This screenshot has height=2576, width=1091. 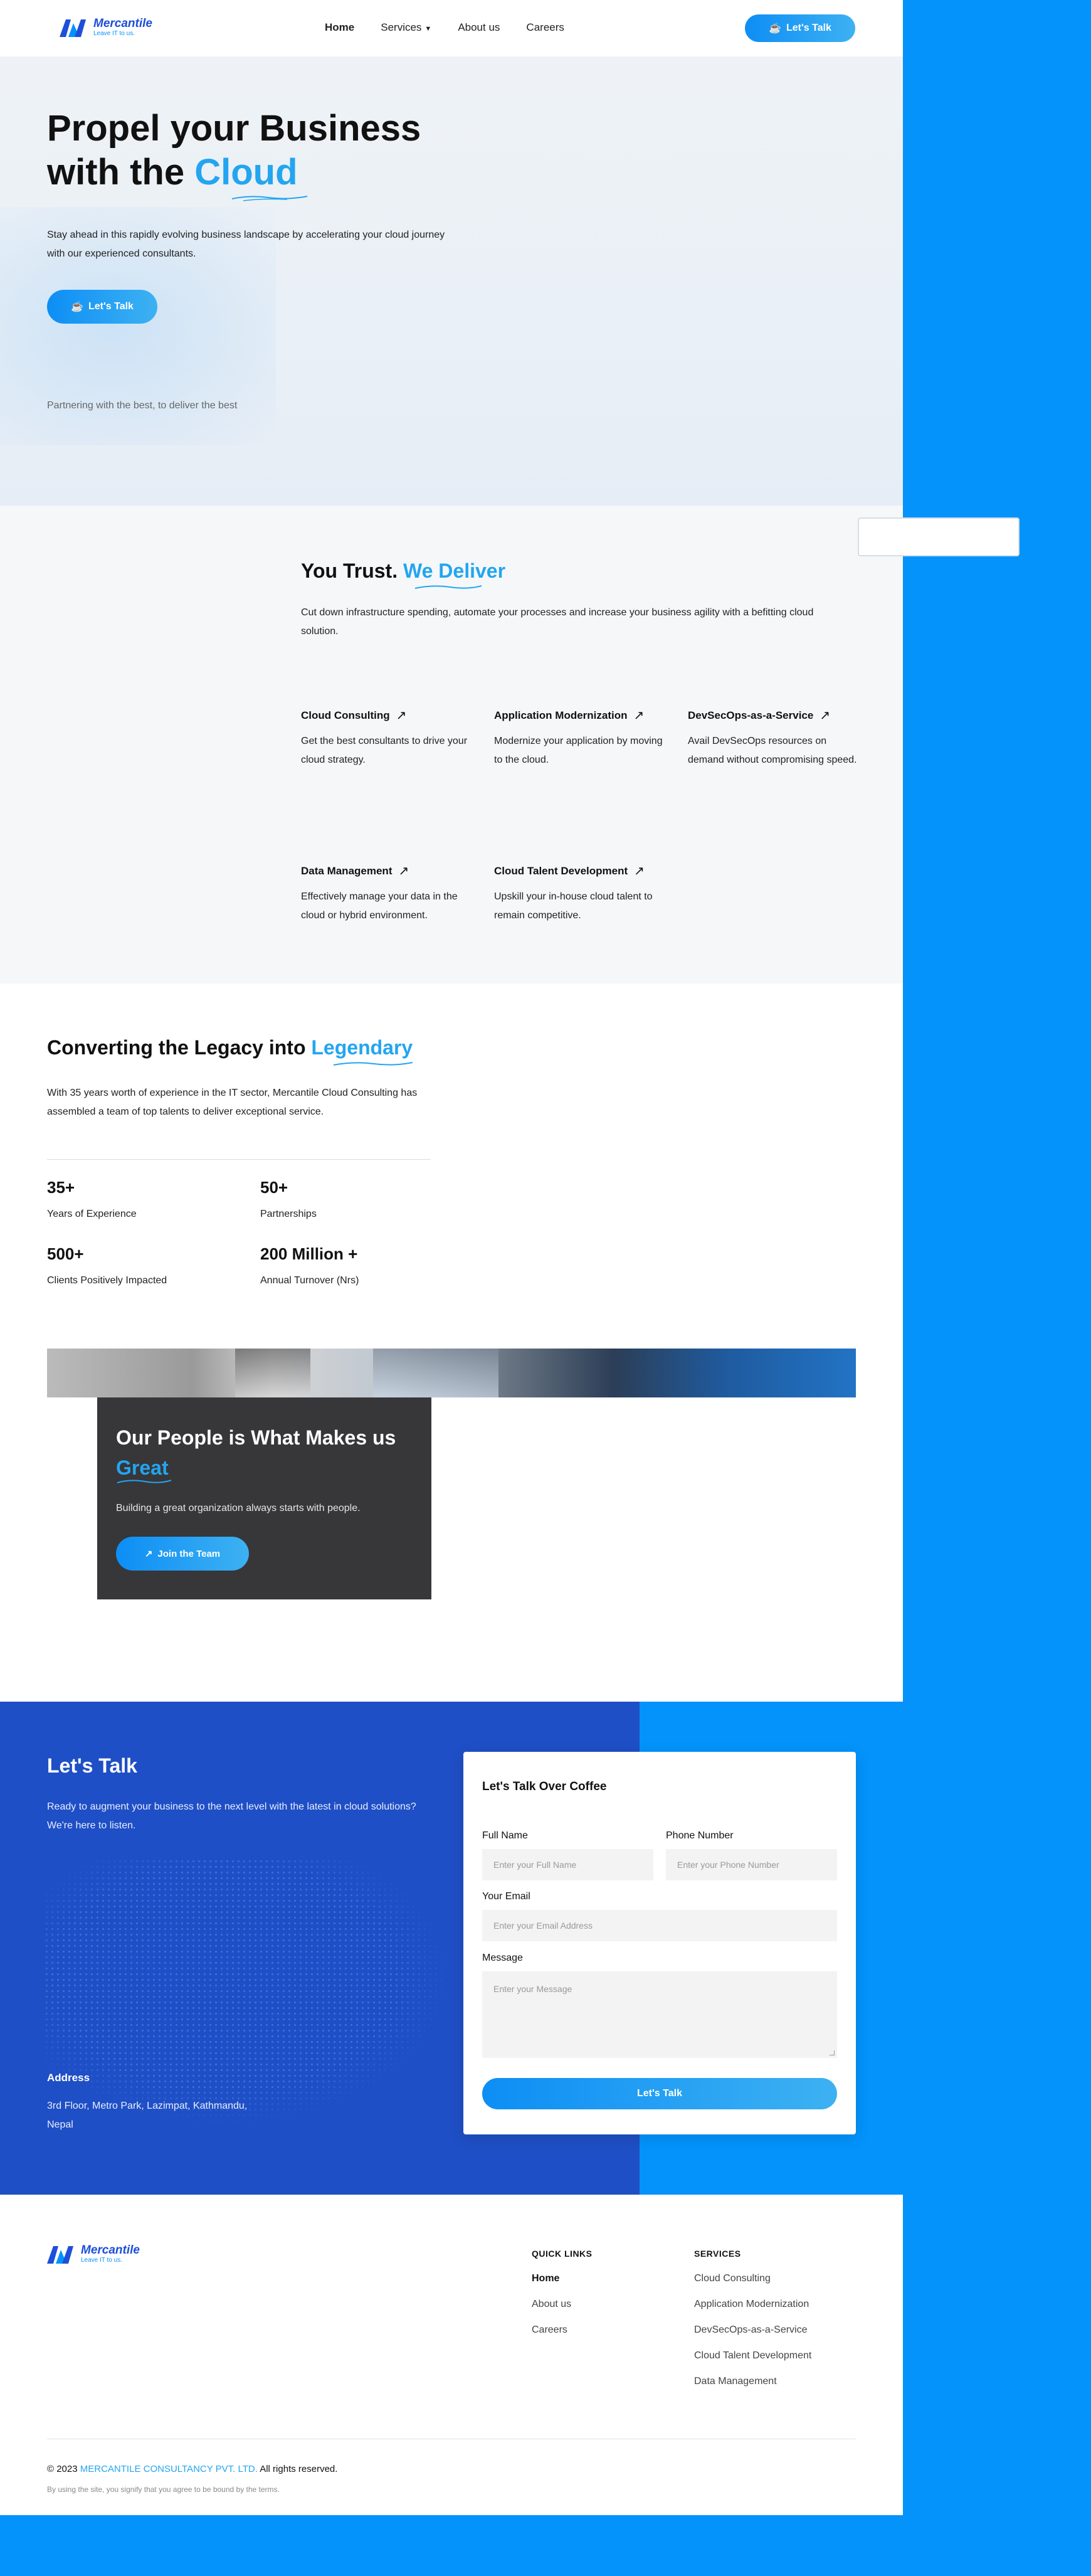 I want to click on world-map-icon, so click(x=245, y=1990).